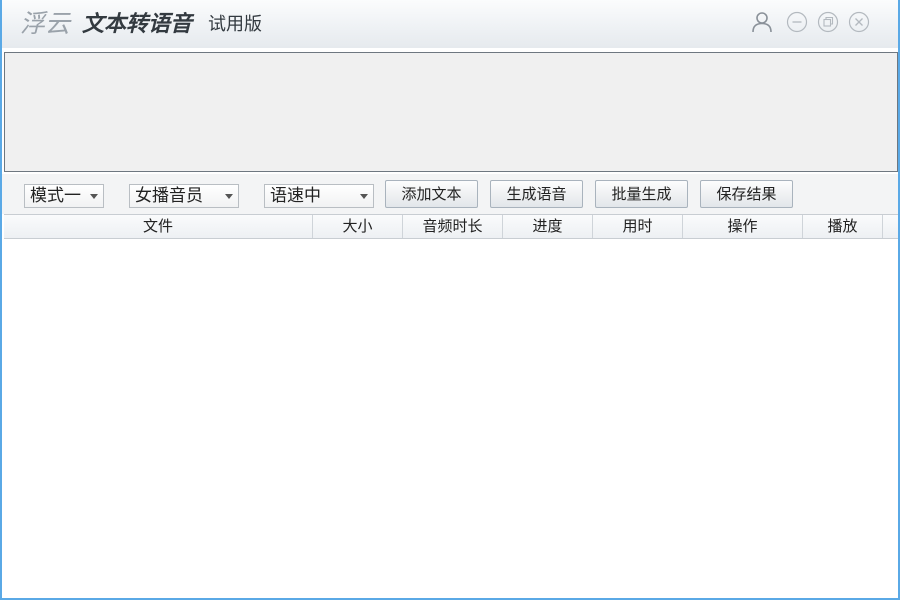 This screenshot has height=600, width=900. What do you see at coordinates (797, 22) in the screenshot?
I see `minimize-icon` at bounding box center [797, 22].